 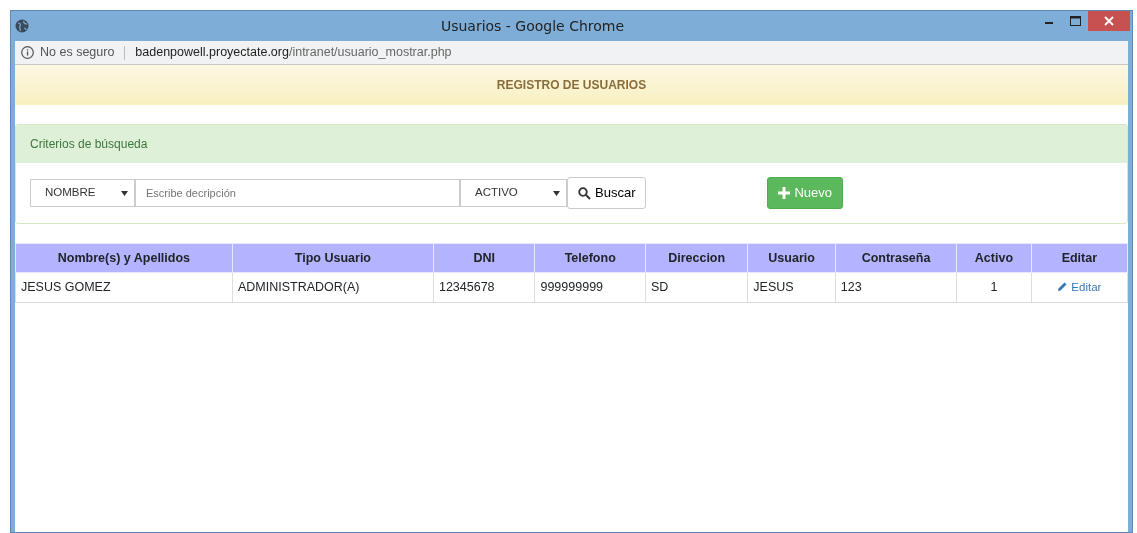 What do you see at coordinates (1075, 21) in the screenshot?
I see `maximize-icon` at bounding box center [1075, 21].